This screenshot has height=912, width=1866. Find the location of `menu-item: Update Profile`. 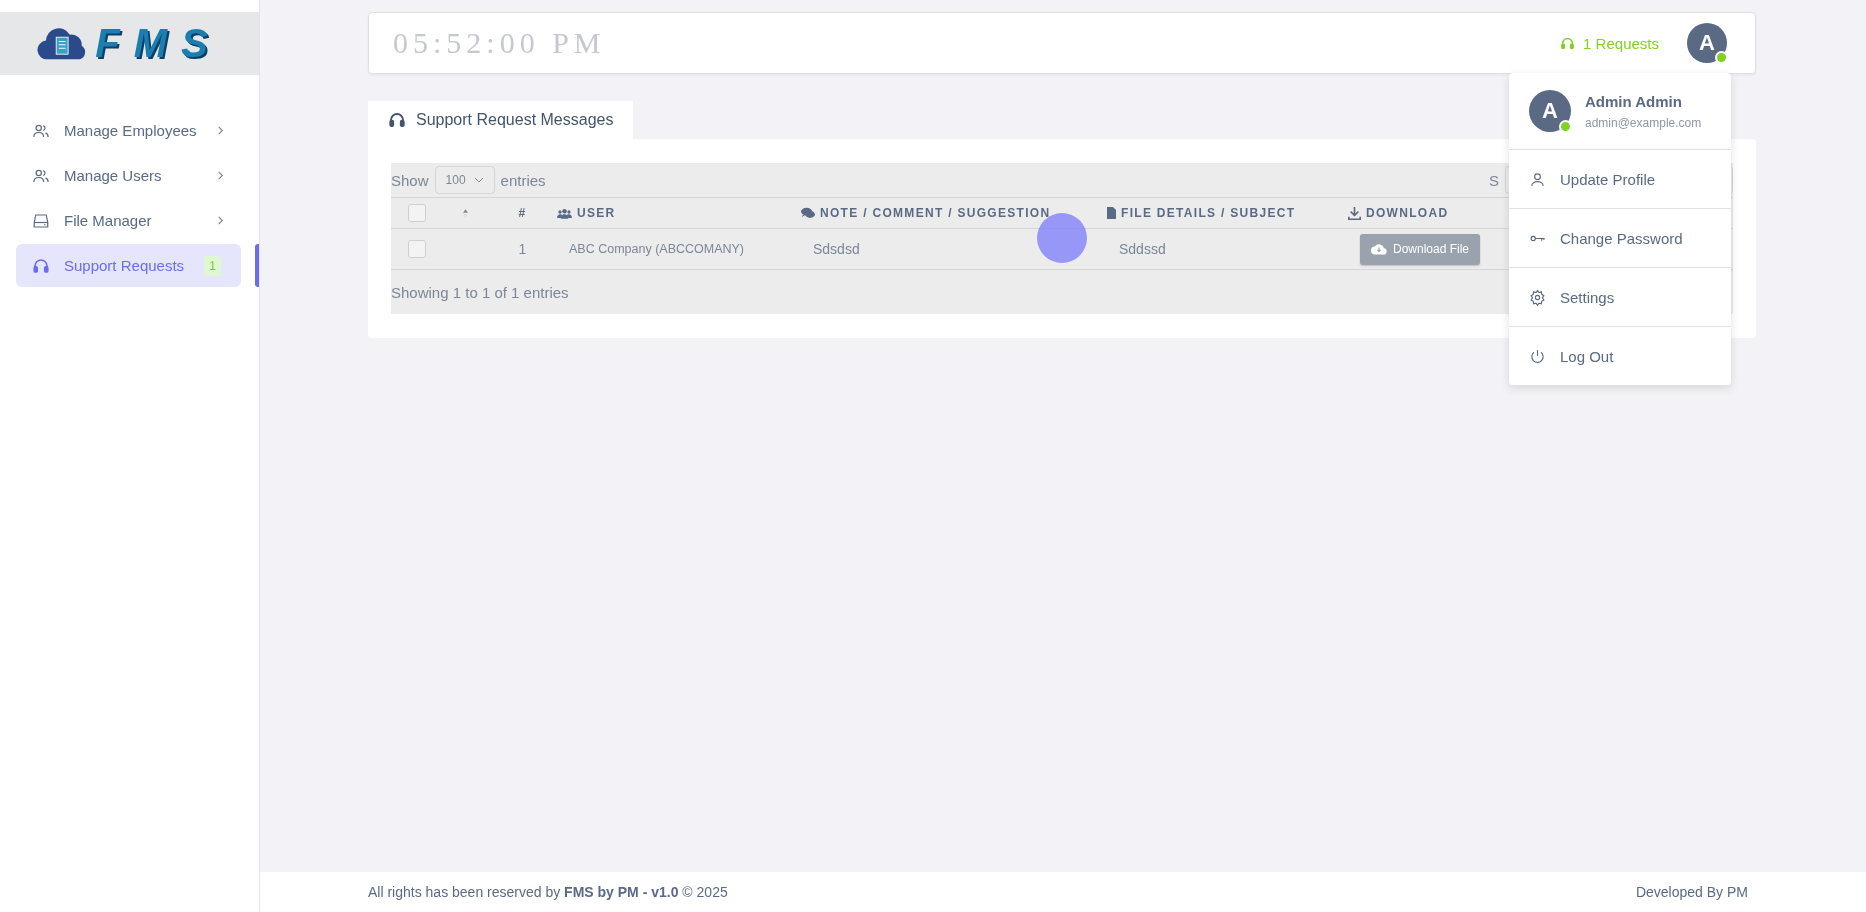

menu-item: Update Profile is located at coordinates (1620, 179).